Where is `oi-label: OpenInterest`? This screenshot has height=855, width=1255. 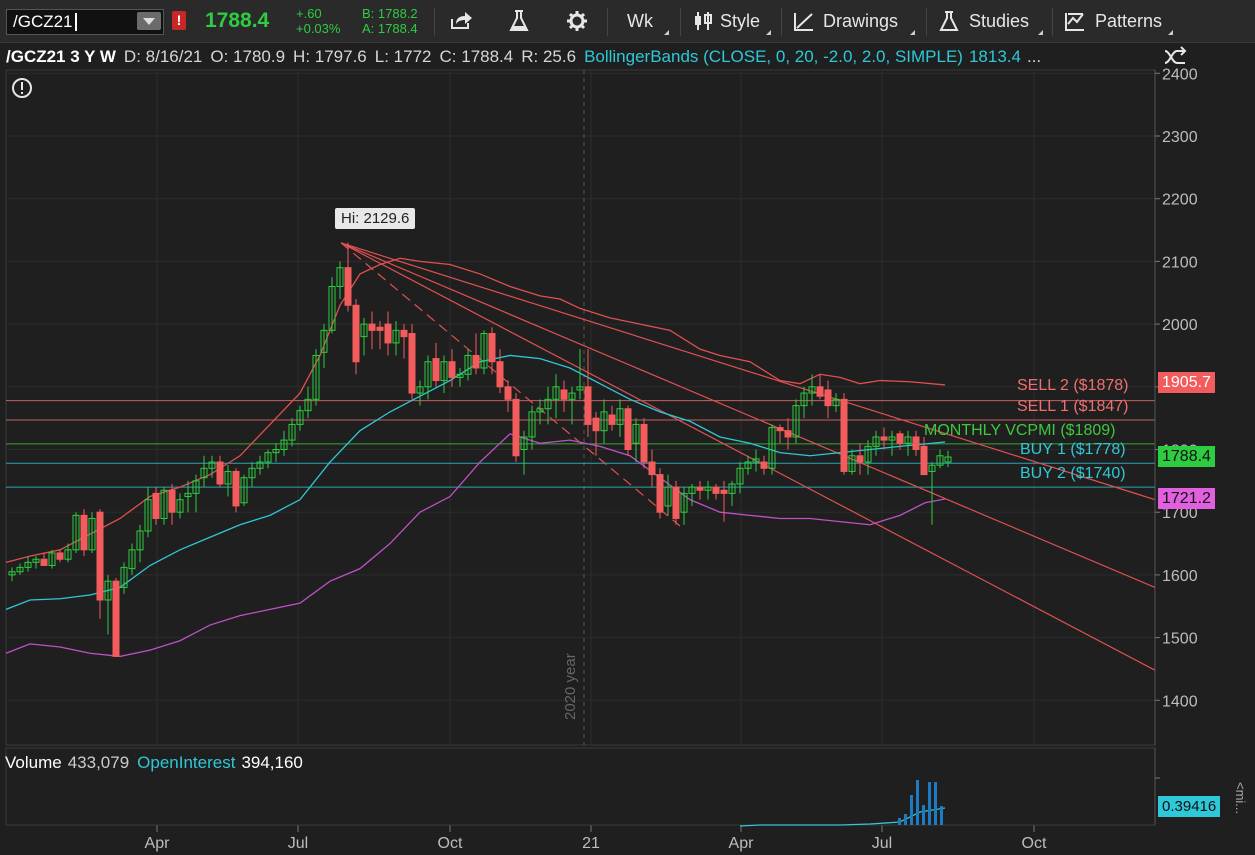
oi-label: OpenInterest is located at coordinates (186, 763).